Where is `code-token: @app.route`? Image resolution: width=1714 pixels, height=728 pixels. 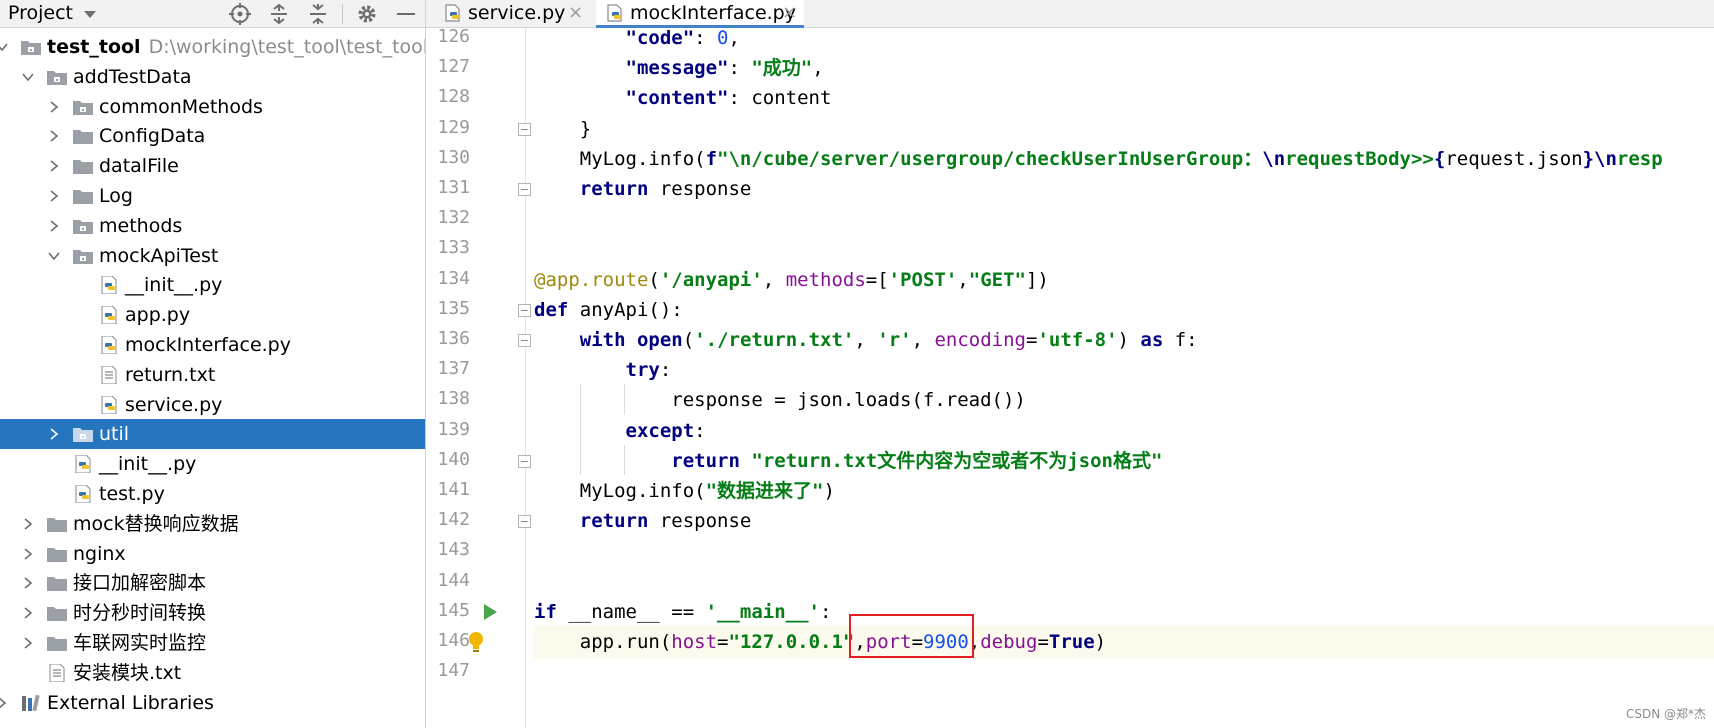
code-token: @app.route is located at coordinates (591, 279).